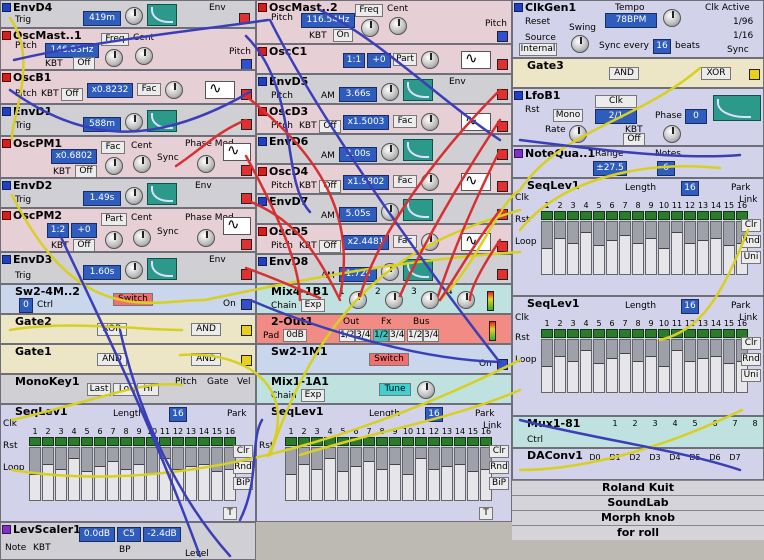 The image size is (764, 560). Describe the element at coordinates (74, 156) in the screenshot. I see `ratio-display: x0.6802` at that location.